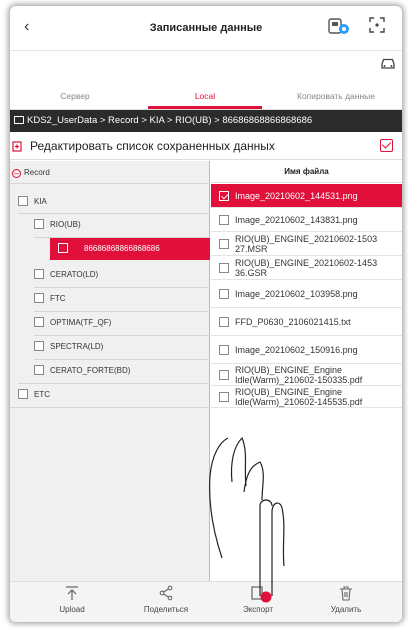 This screenshot has height=628, width=408. Describe the element at coordinates (166, 609) in the screenshot. I see `share-label: Поделиться` at that location.